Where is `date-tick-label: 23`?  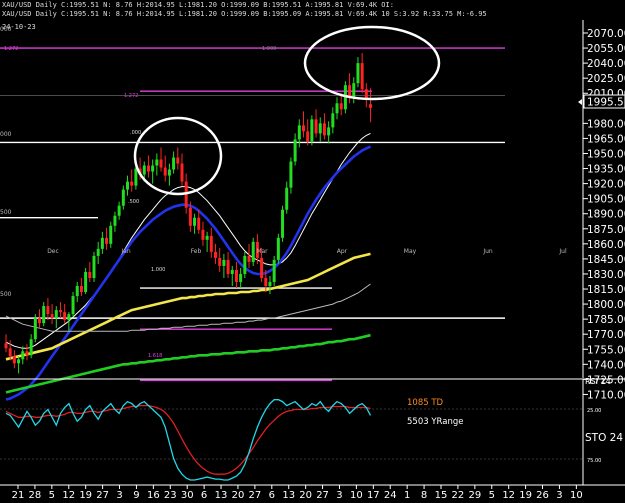 date-tick-label: 23 is located at coordinates (170, 495).